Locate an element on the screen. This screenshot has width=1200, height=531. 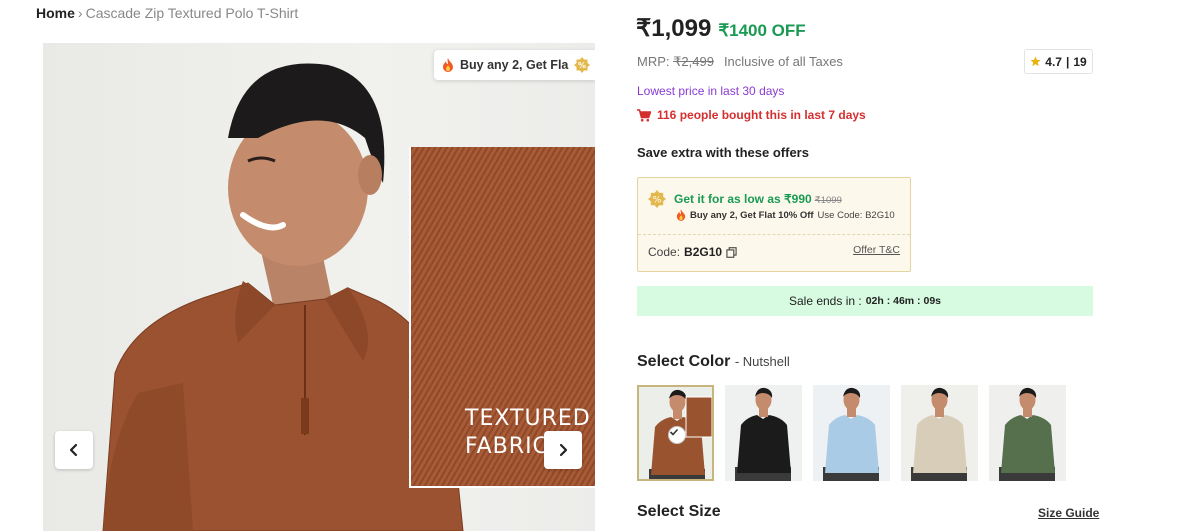
size-guide-link: Size Guide is located at coordinates (1068, 513).